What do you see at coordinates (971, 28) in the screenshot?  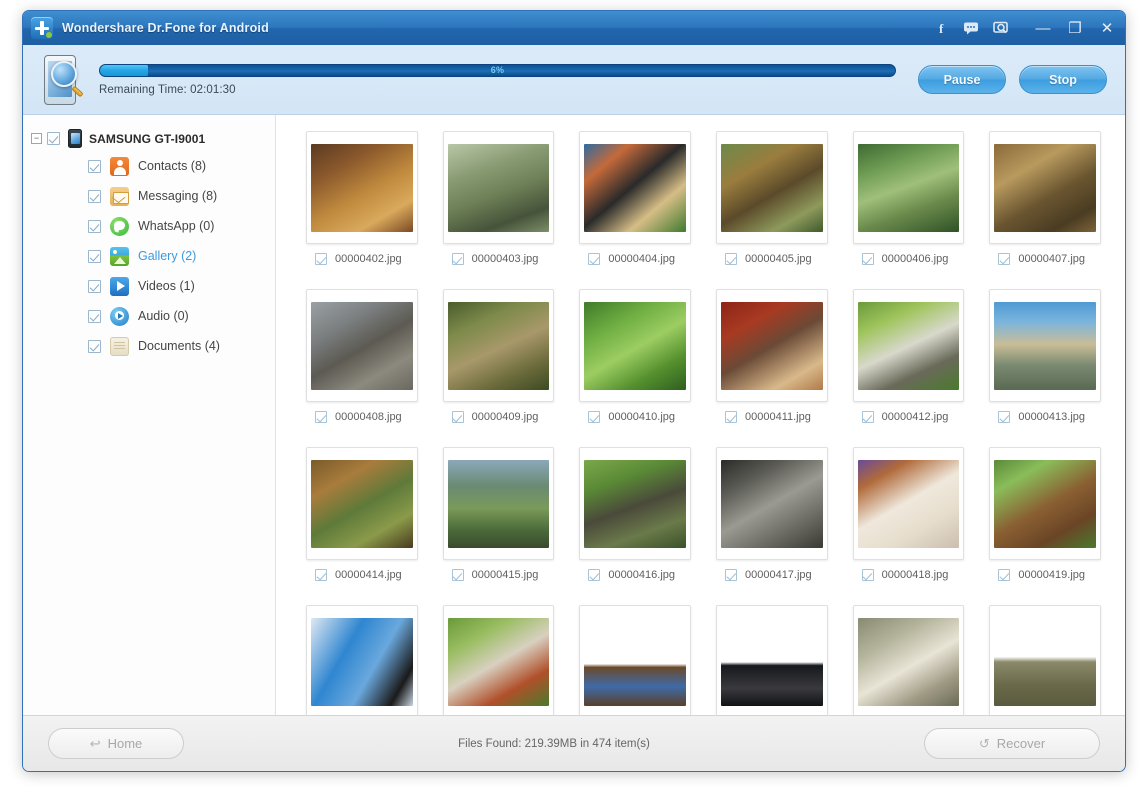 I see `chat-bubble-icon` at bounding box center [971, 28].